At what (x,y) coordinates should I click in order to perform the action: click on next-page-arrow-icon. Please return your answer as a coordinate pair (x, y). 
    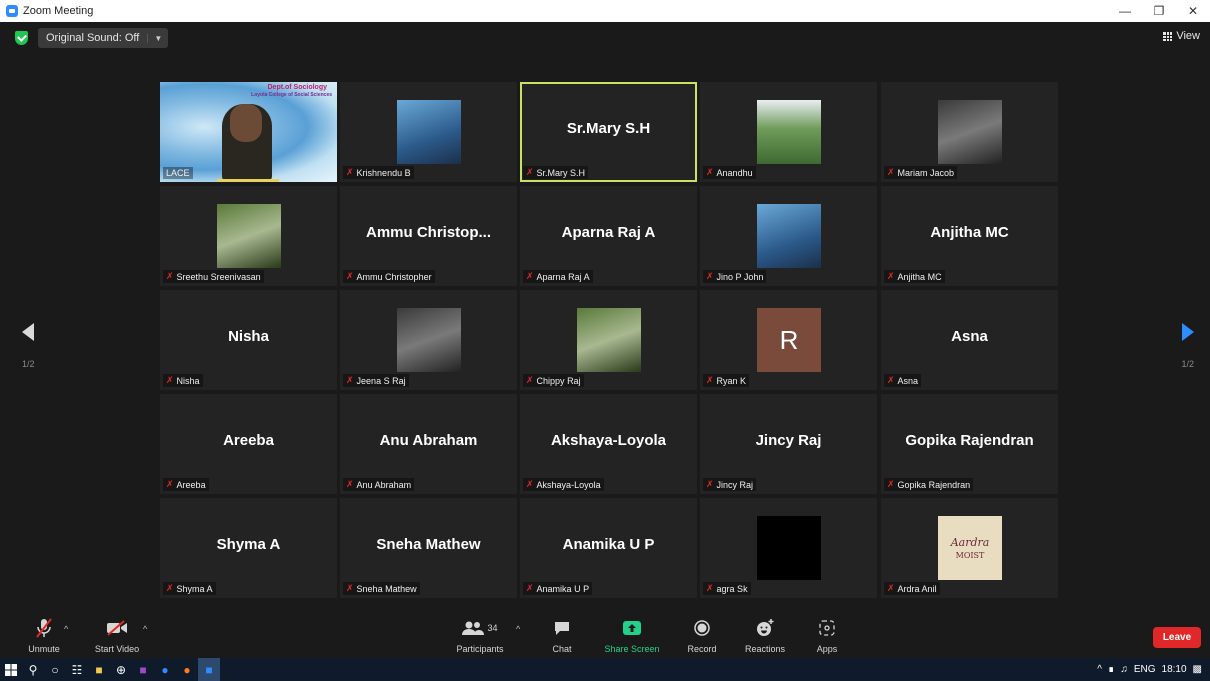
    Looking at the image, I should click on (1188, 332).